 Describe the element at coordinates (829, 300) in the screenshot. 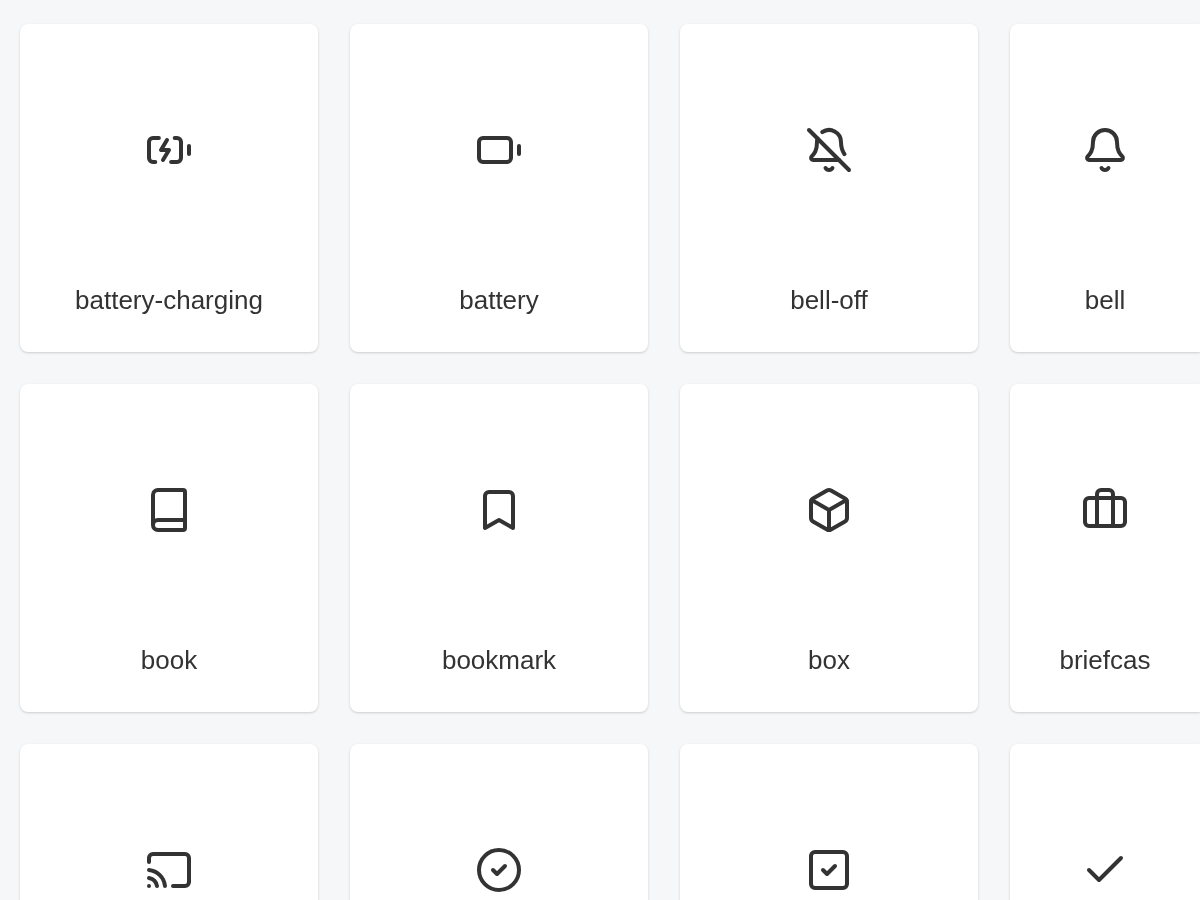

I see `icon-label: bell-off` at that location.